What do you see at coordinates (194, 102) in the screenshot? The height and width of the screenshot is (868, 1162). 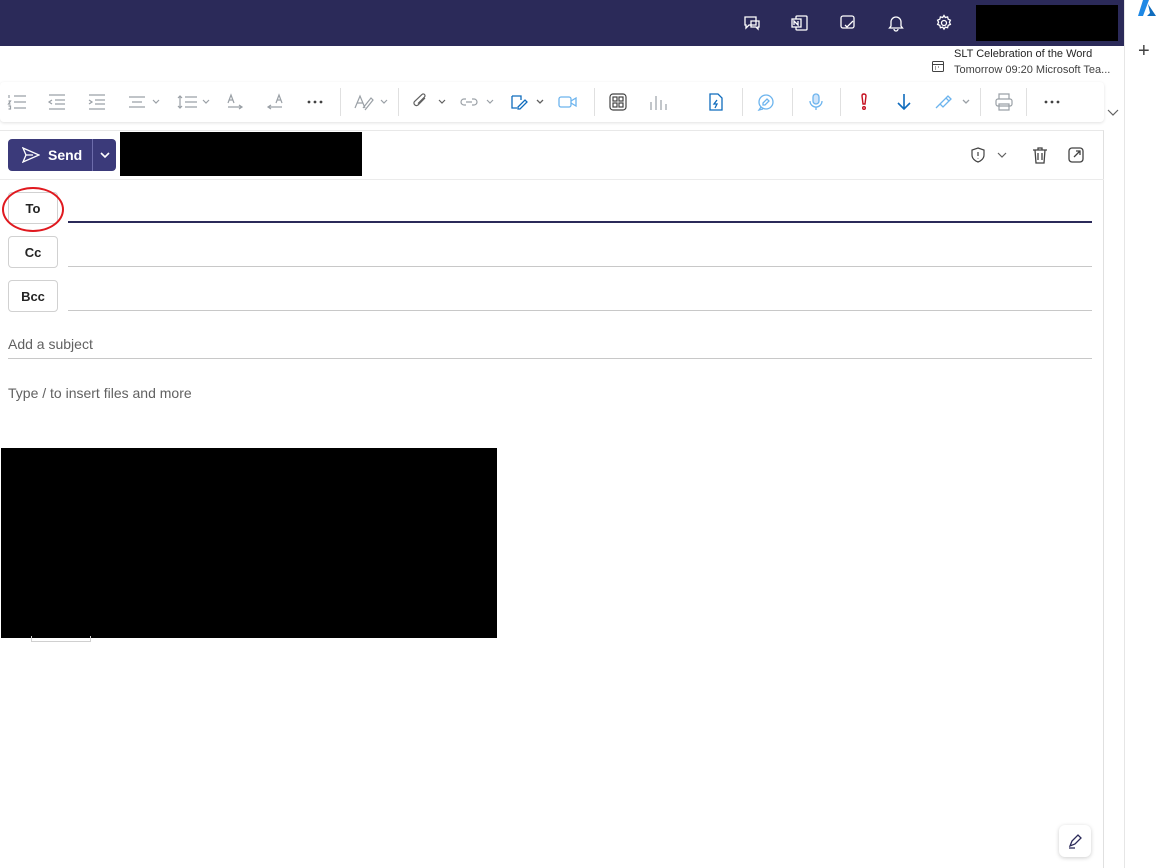 I see `line-spacing-dropdown` at bounding box center [194, 102].